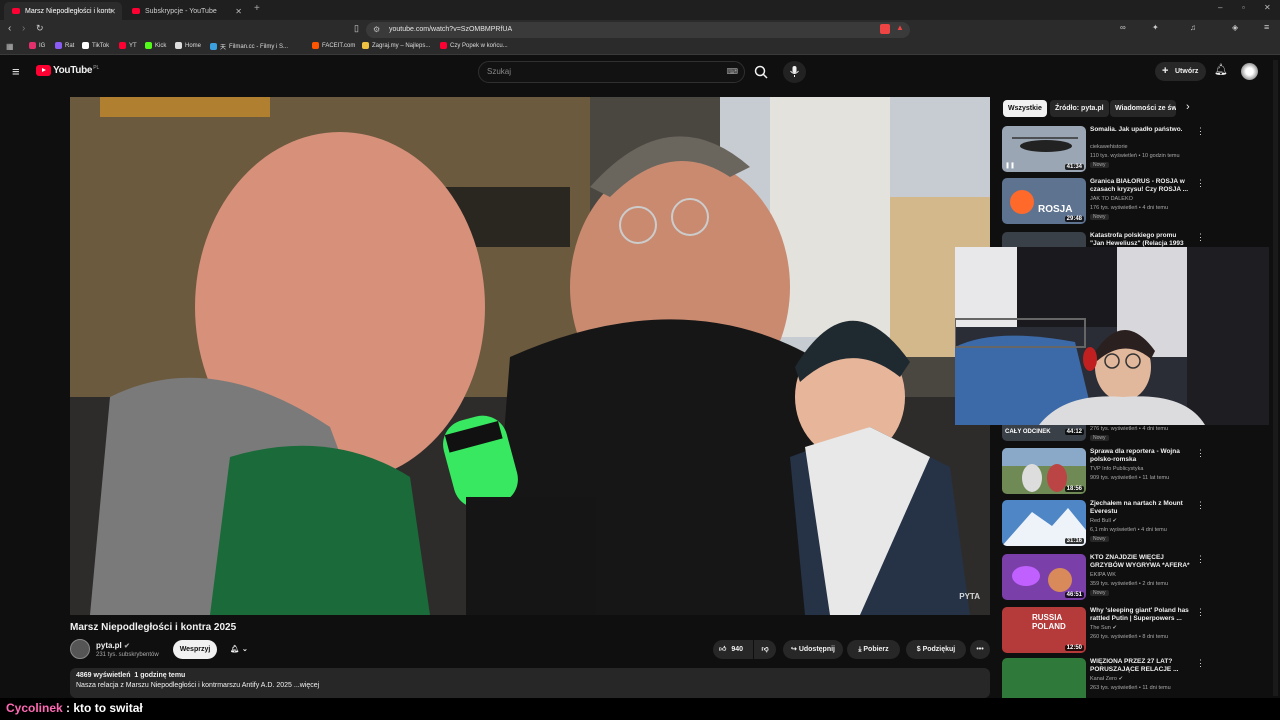  What do you see at coordinates (23, 28) in the screenshot?
I see `forward-icon: ›` at bounding box center [23, 28].